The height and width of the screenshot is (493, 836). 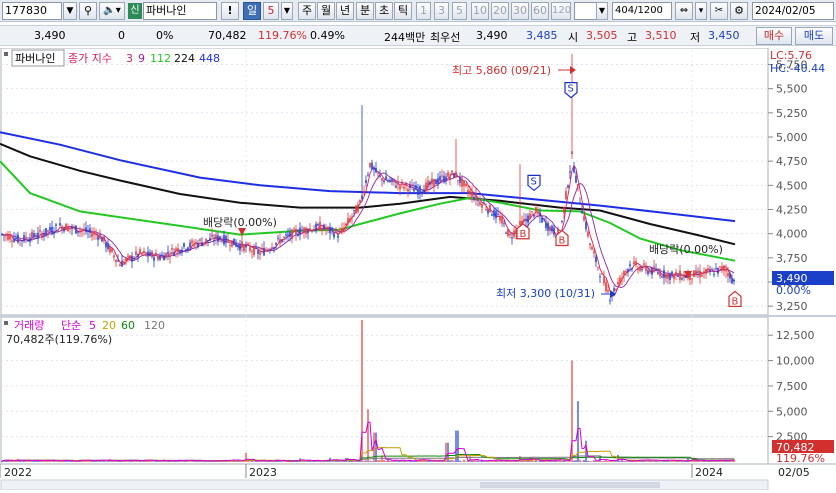 What do you see at coordinates (6, 54) in the screenshot?
I see `panel-handle-icon` at bounding box center [6, 54].